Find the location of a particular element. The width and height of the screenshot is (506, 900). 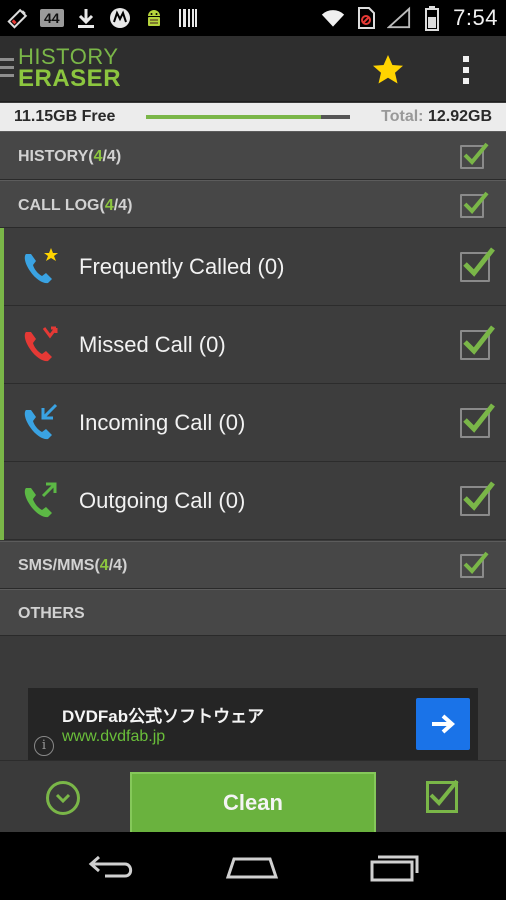

app-logo: HISTORY ERASER is located at coordinates (69, 68).